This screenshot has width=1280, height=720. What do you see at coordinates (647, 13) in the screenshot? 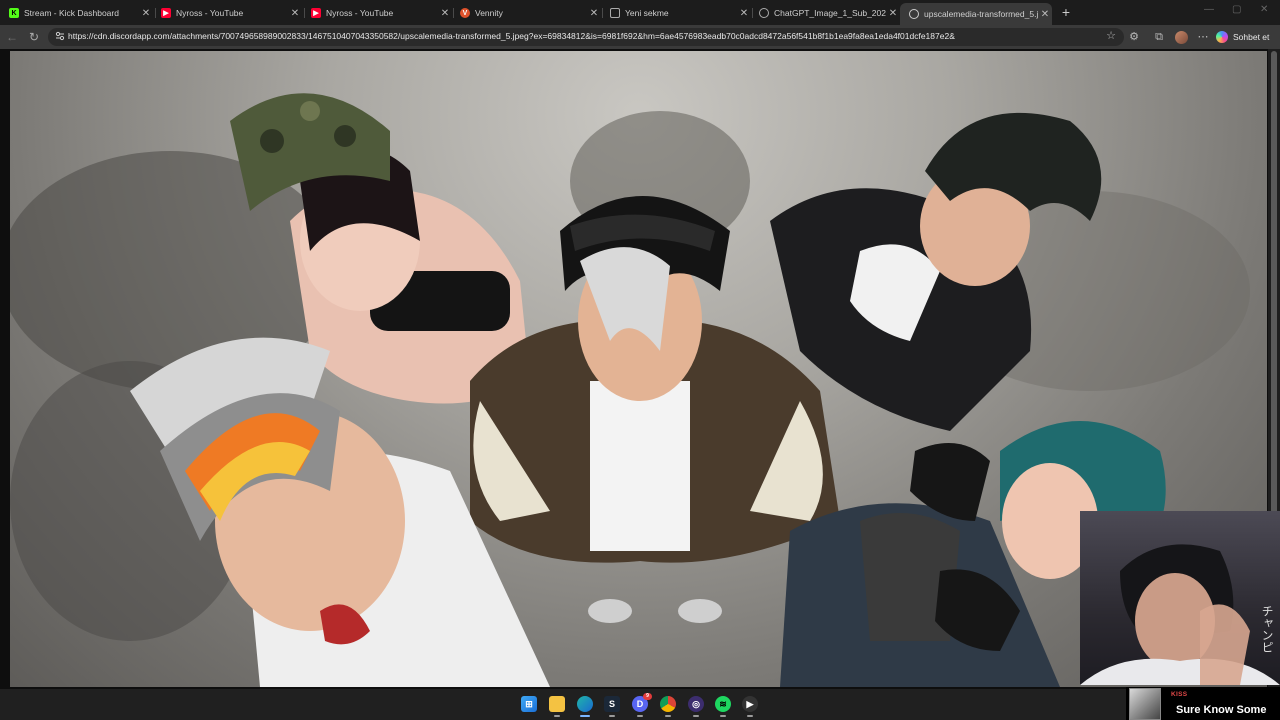
I see `tab-title: Yeni sekme` at bounding box center [647, 13].